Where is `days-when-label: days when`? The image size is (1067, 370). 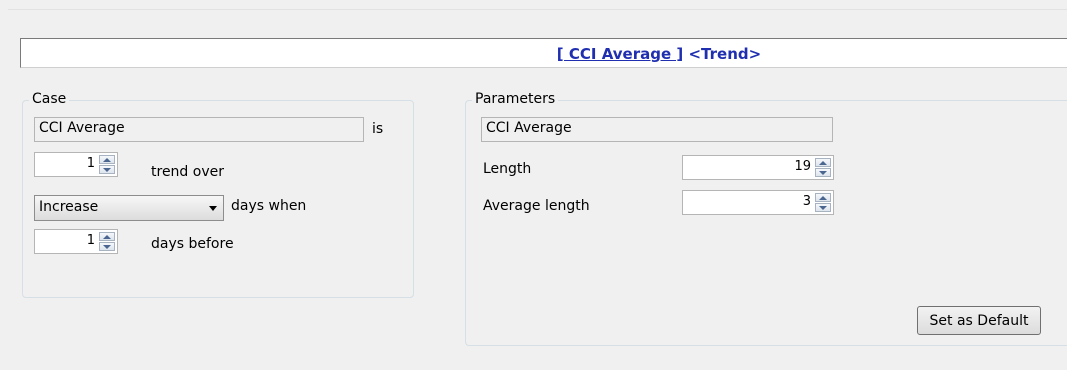
days-when-label: days when is located at coordinates (269, 206).